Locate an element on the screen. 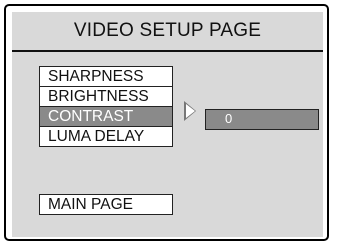  main-page-button: MAIN PAGE is located at coordinates (106, 204).